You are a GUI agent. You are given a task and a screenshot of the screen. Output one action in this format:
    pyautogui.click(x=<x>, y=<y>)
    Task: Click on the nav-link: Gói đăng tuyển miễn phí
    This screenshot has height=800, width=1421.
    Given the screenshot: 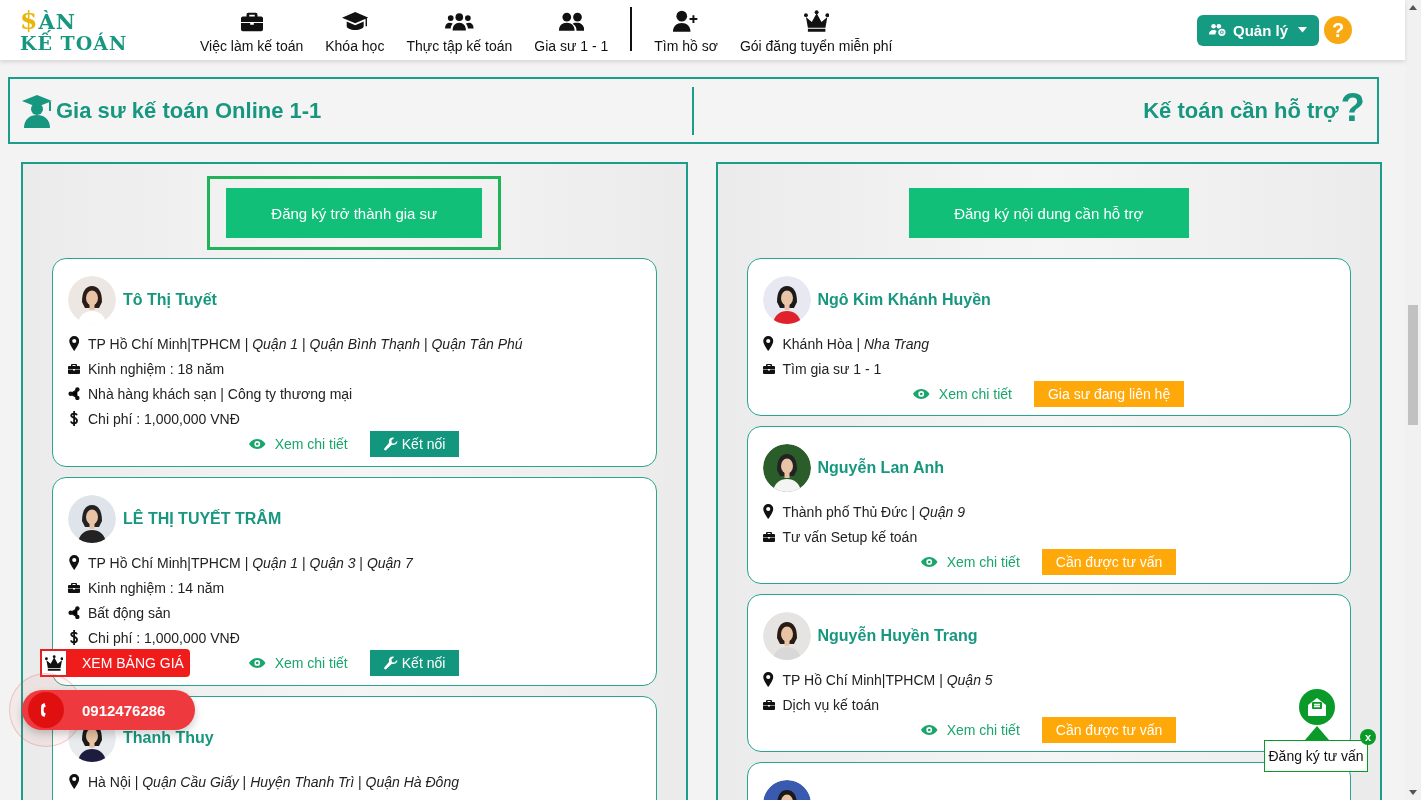 What is the action you would take?
    pyautogui.click(x=816, y=30)
    